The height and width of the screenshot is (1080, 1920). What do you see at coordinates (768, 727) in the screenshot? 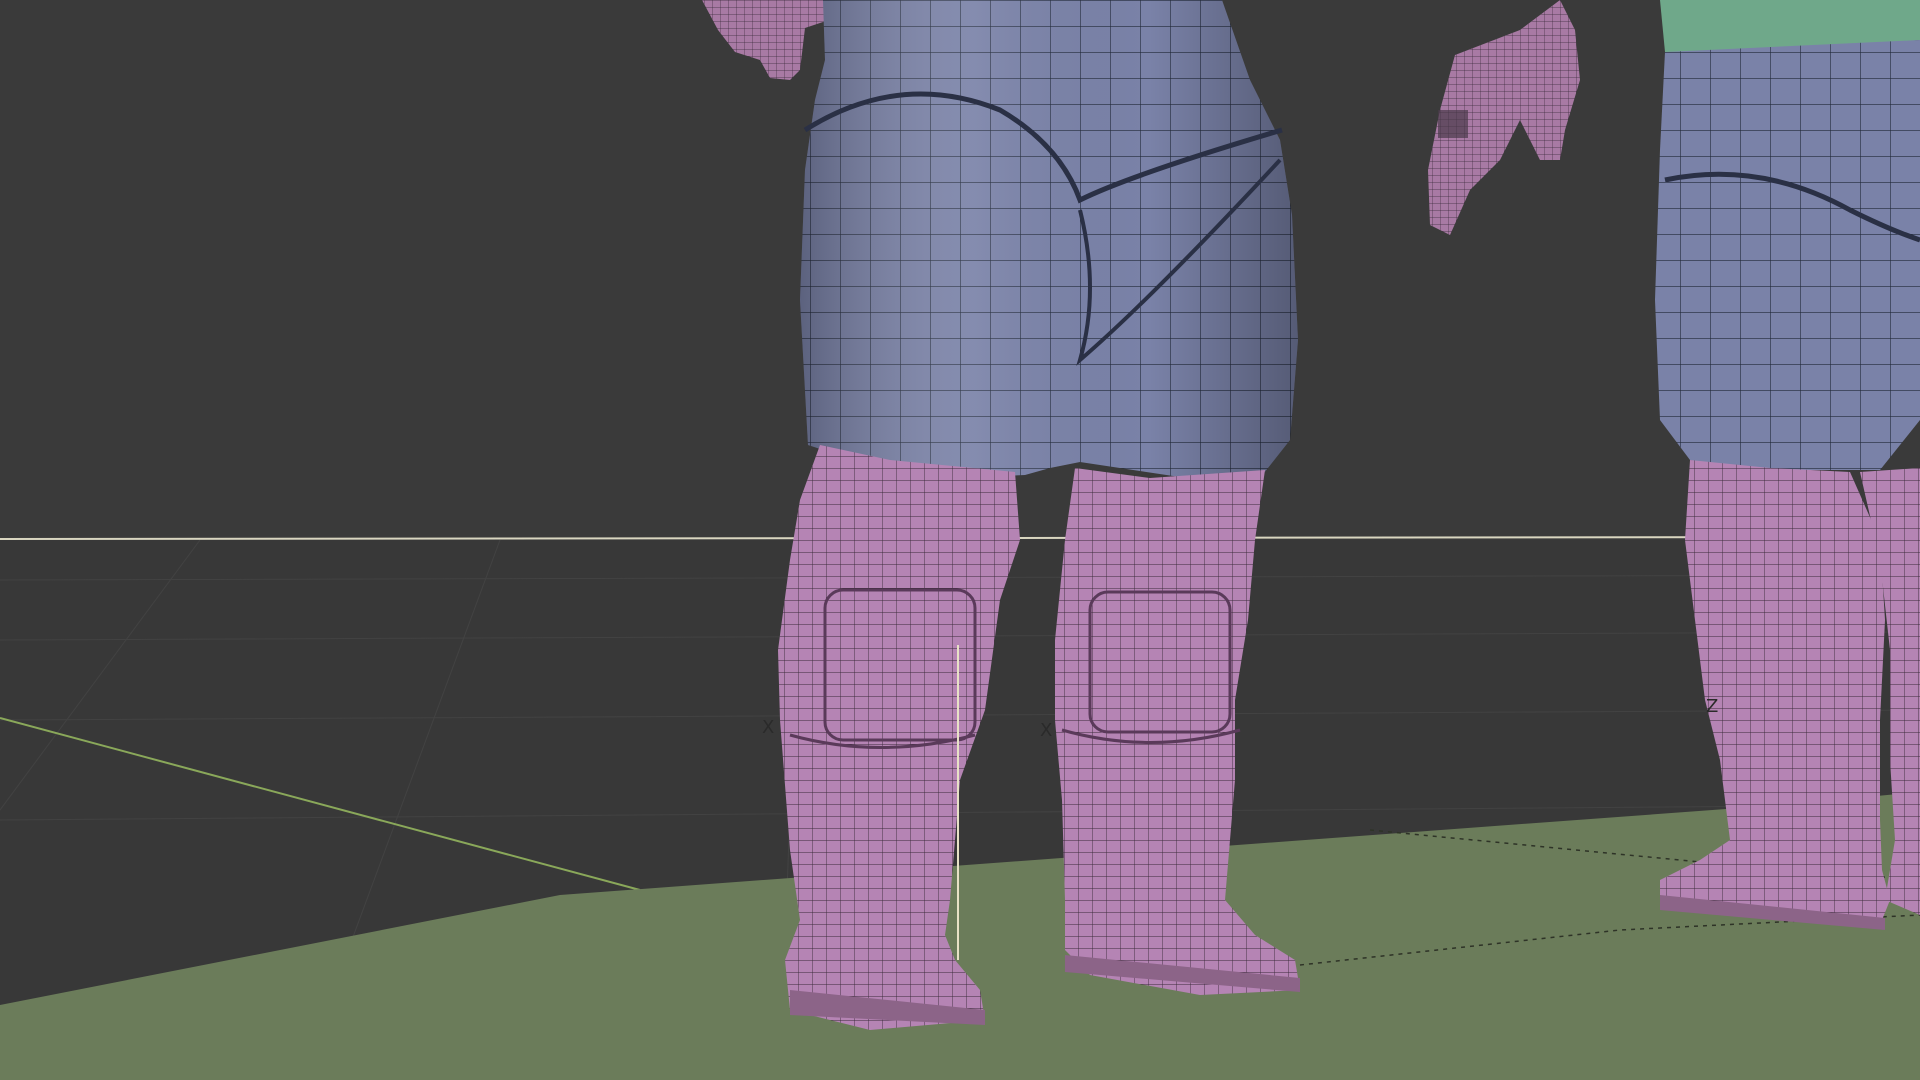
I see `empty-label-x-1: X` at bounding box center [768, 727].